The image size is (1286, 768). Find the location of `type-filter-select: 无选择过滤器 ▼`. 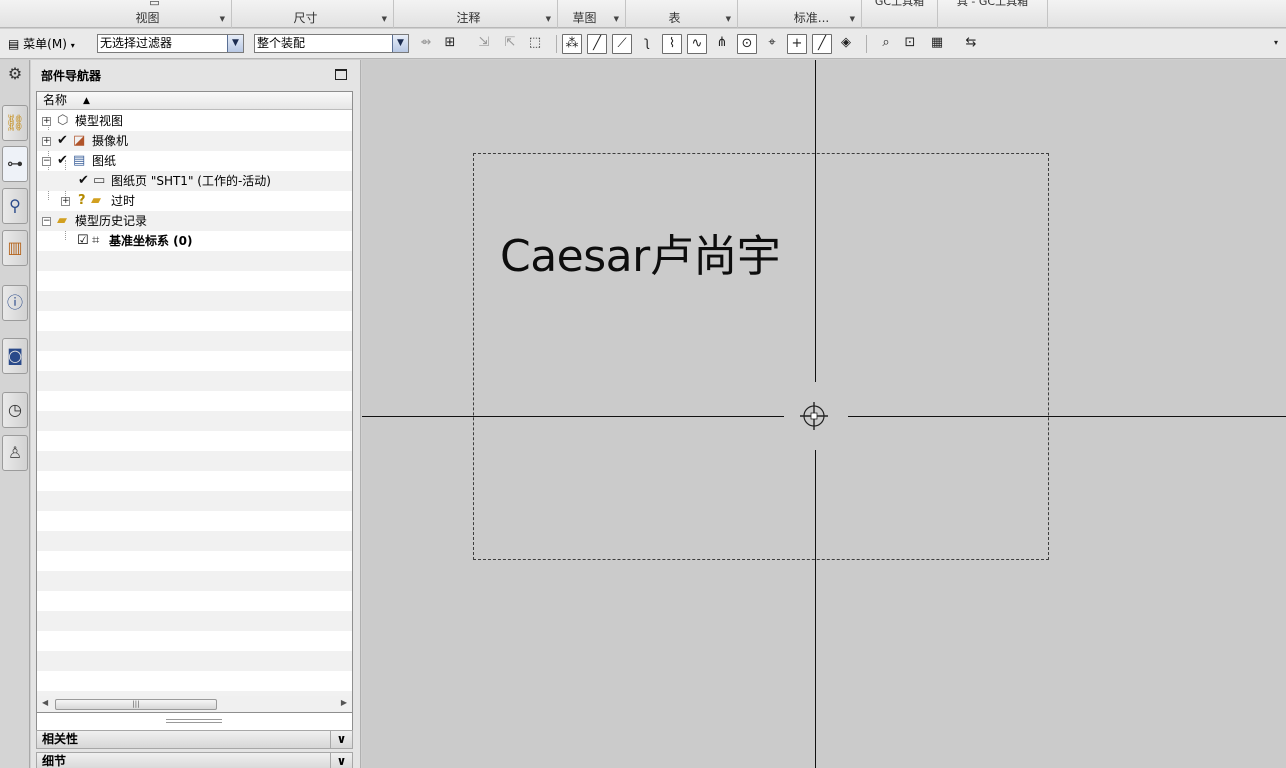

type-filter-select: 无选择过滤器 ▼ is located at coordinates (170, 43).